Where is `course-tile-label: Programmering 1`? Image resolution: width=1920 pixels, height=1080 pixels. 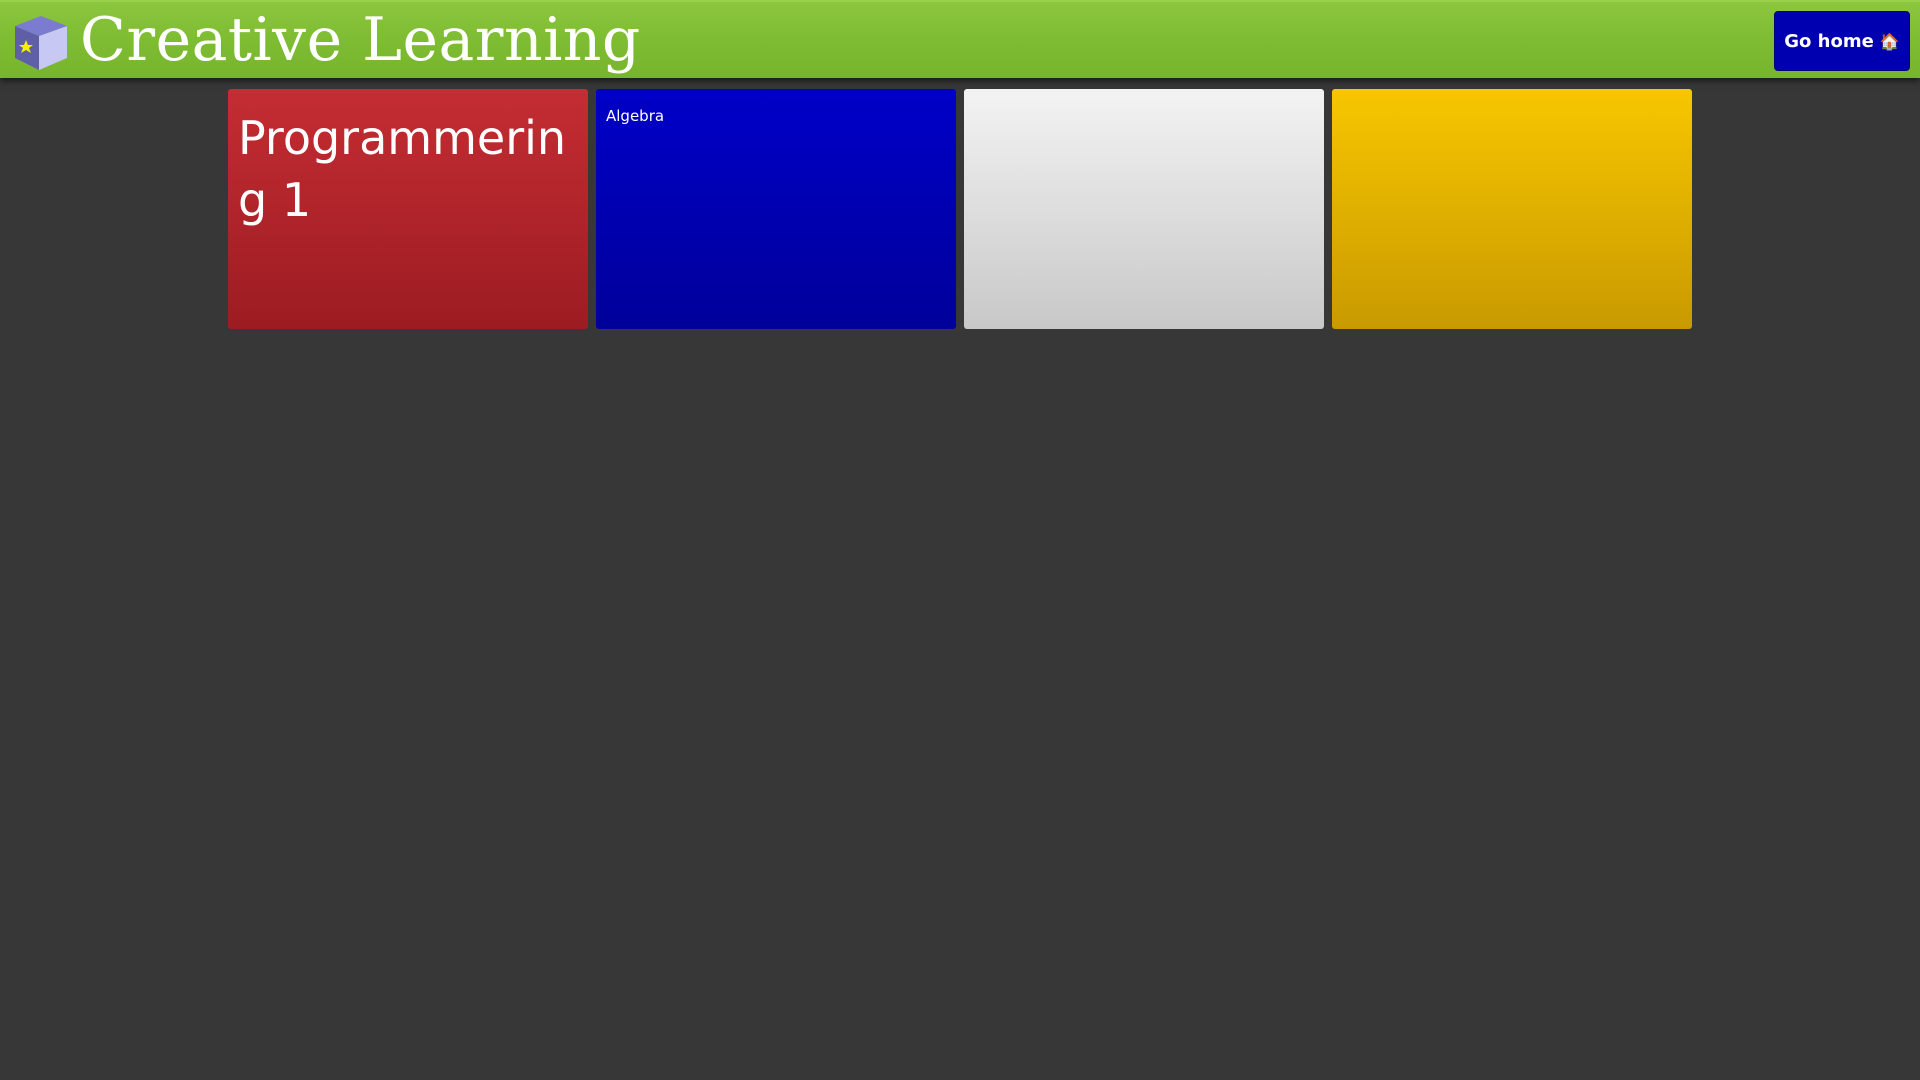
course-tile-label: Programmering 1 is located at coordinates (402, 169).